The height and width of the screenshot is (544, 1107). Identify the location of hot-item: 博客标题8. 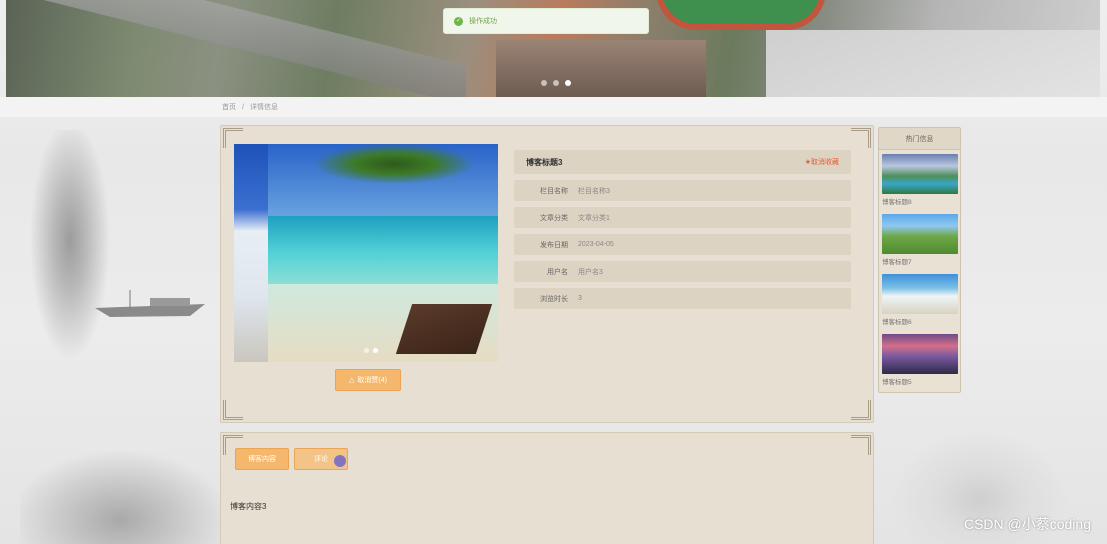
(920, 180).